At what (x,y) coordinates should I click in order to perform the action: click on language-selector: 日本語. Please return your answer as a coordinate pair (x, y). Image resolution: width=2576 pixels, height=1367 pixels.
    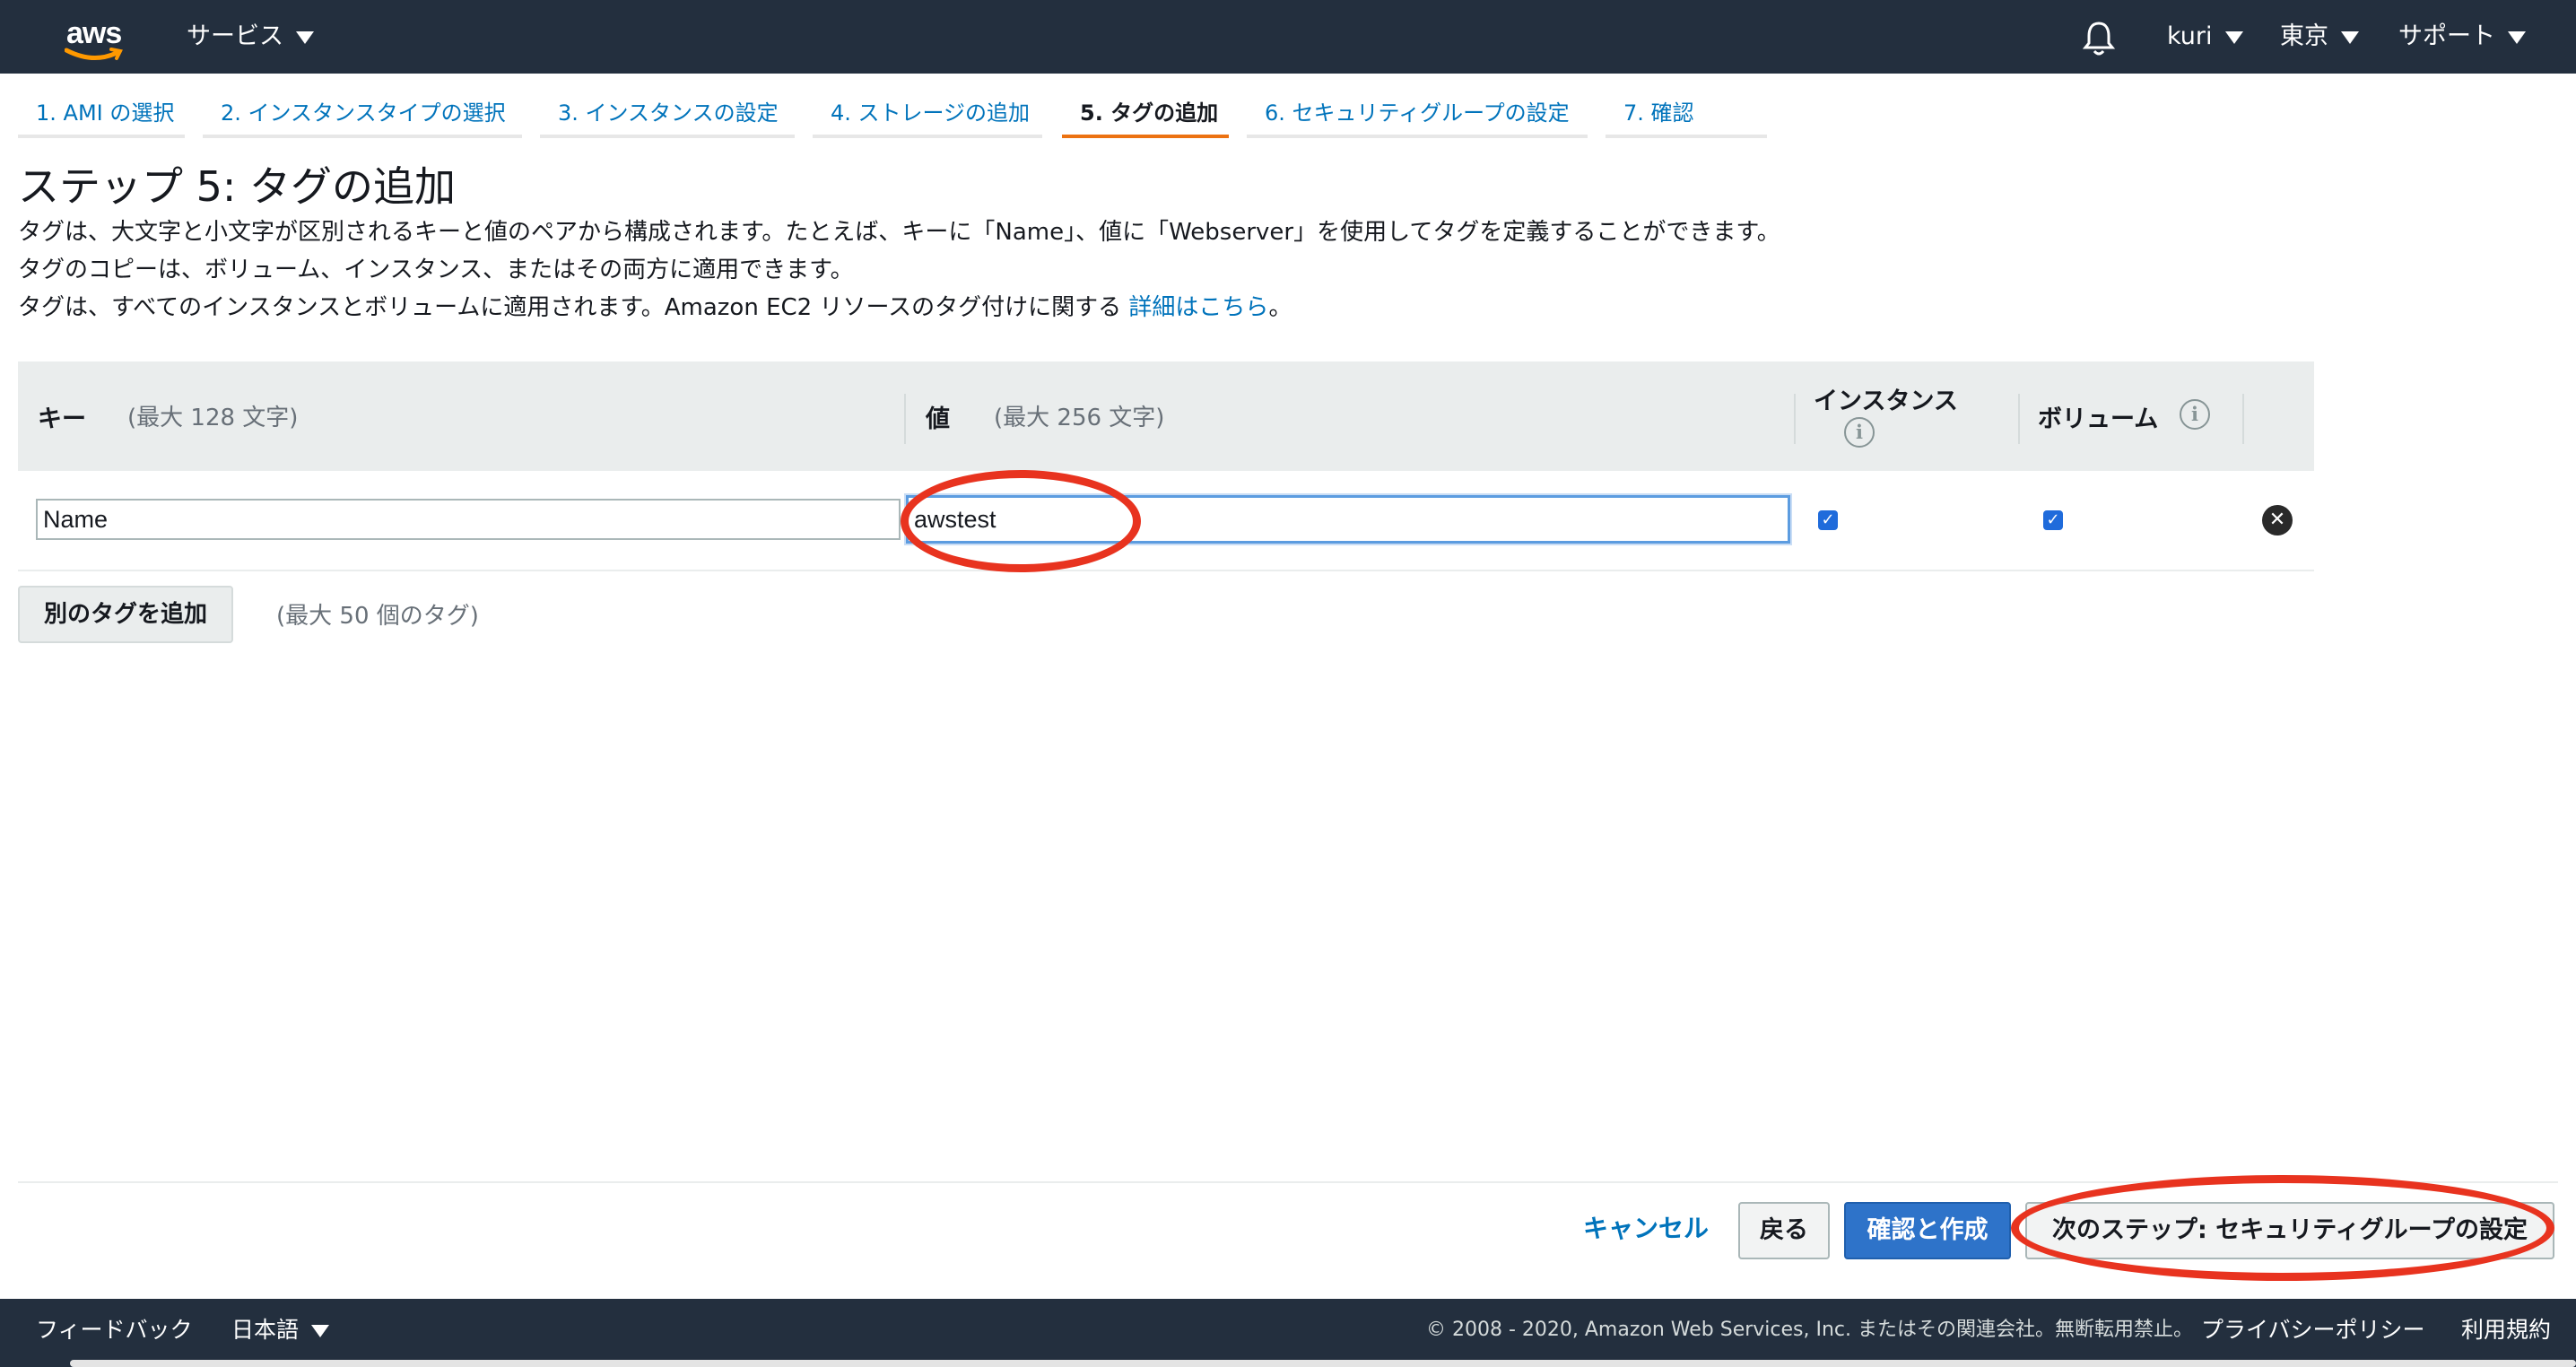
    Looking at the image, I should click on (280, 1331).